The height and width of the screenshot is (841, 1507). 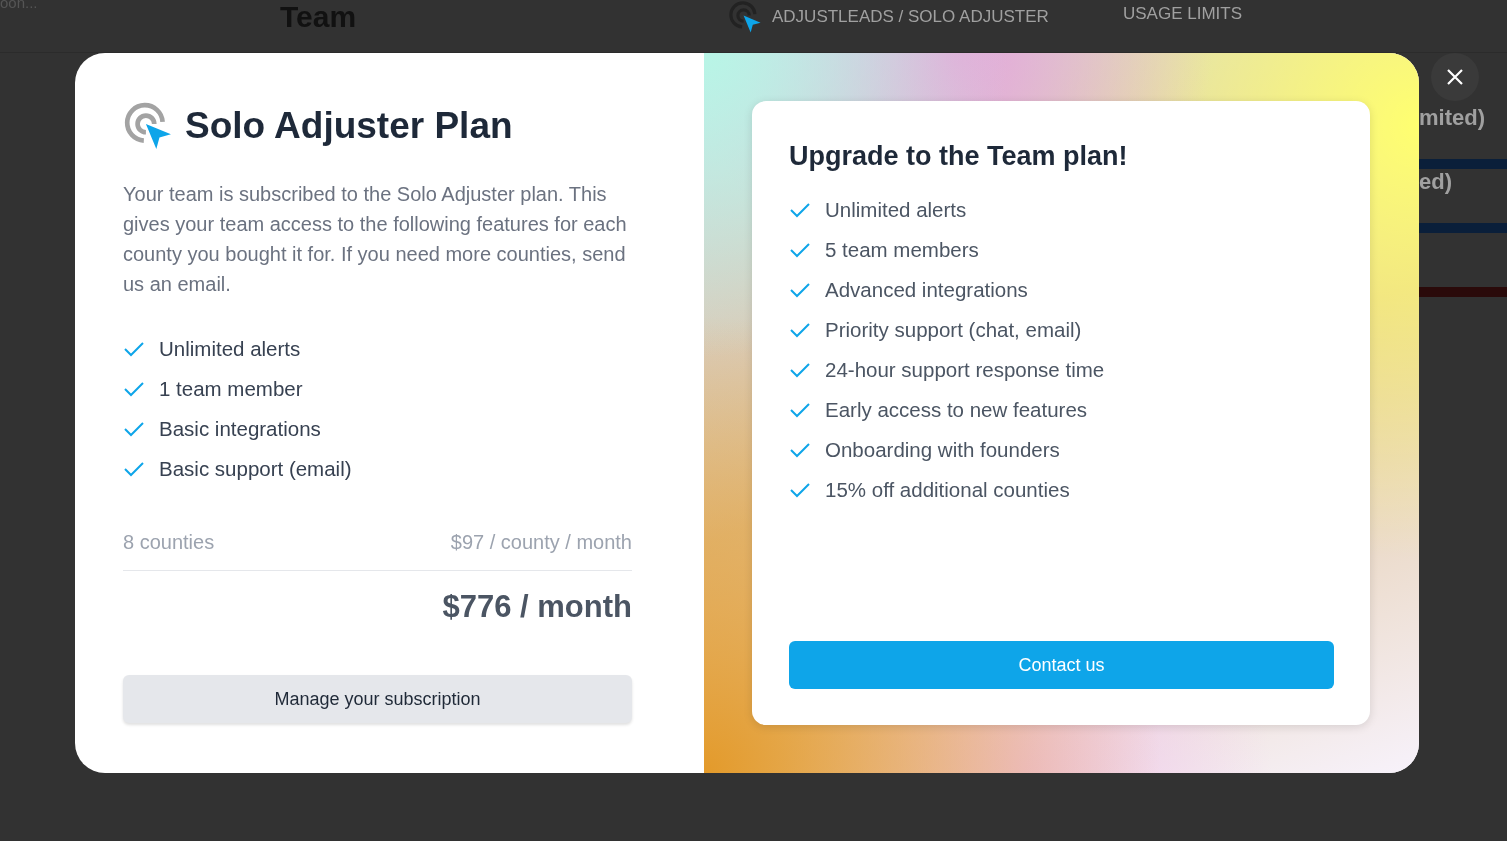 I want to click on contact-us-button: Contact us, so click(x=1061, y=665).